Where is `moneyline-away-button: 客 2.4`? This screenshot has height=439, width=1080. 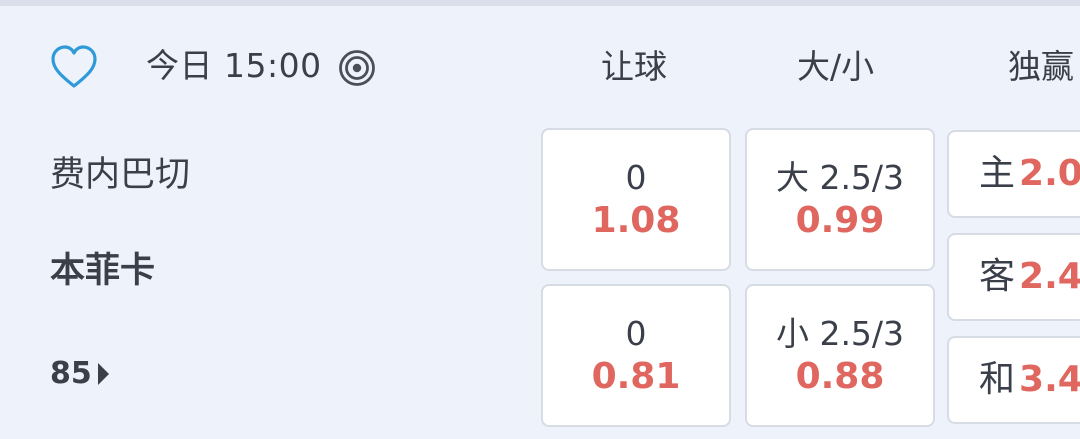 moneyline-away-button: 客 2.4 is located at coordinates (1013, 277).